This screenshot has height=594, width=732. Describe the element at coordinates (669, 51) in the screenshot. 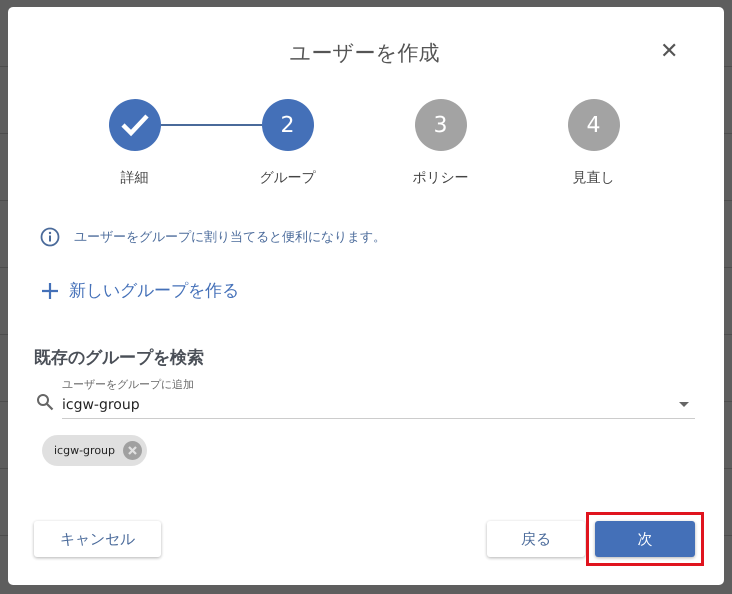

I see `close-button: ✕` at that location.